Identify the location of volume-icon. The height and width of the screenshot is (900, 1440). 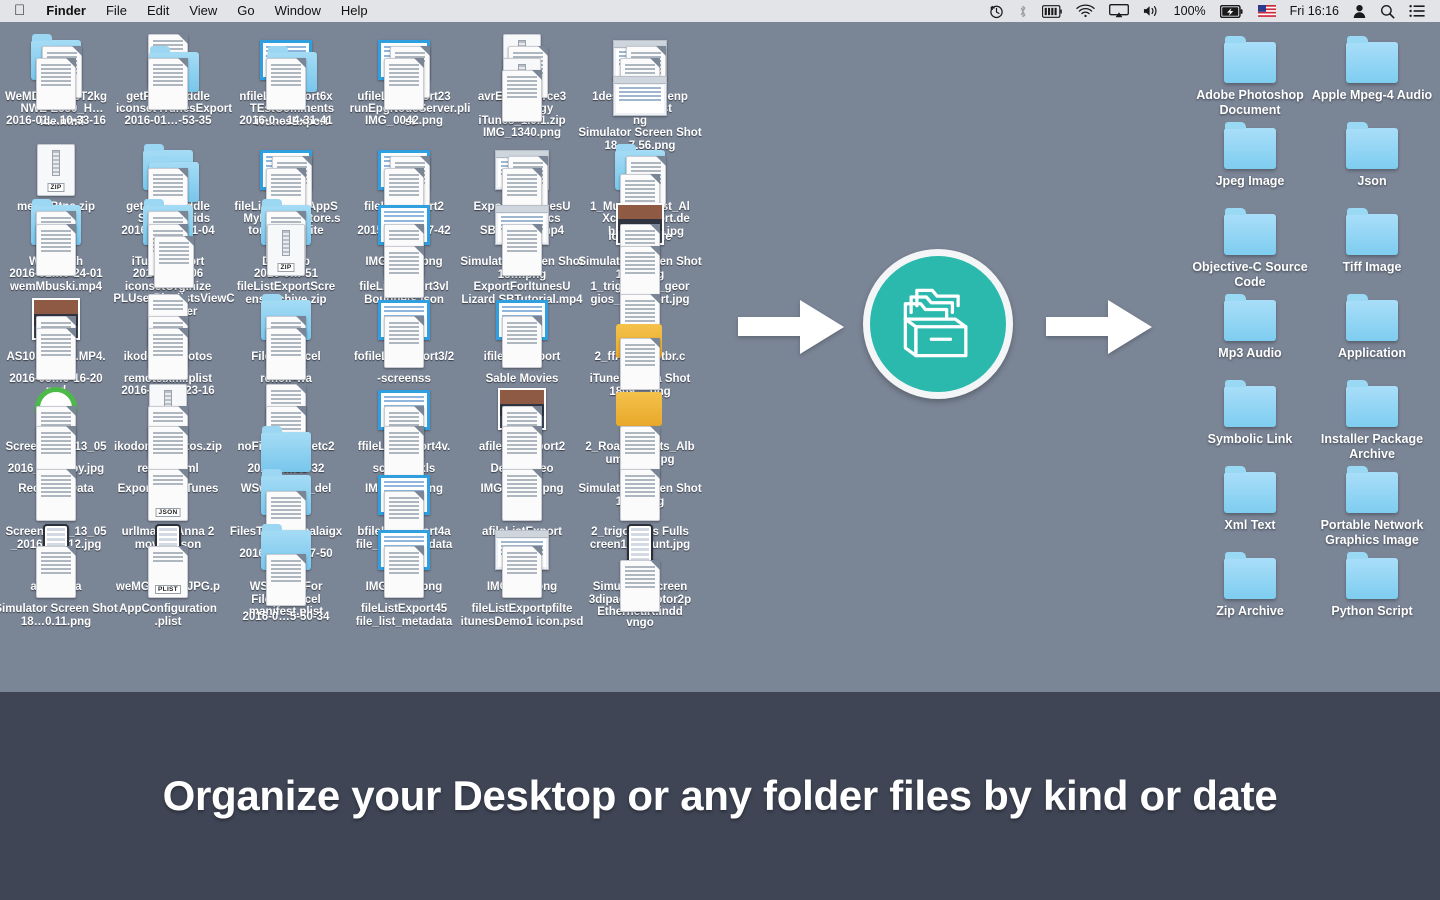
(1151, 11).